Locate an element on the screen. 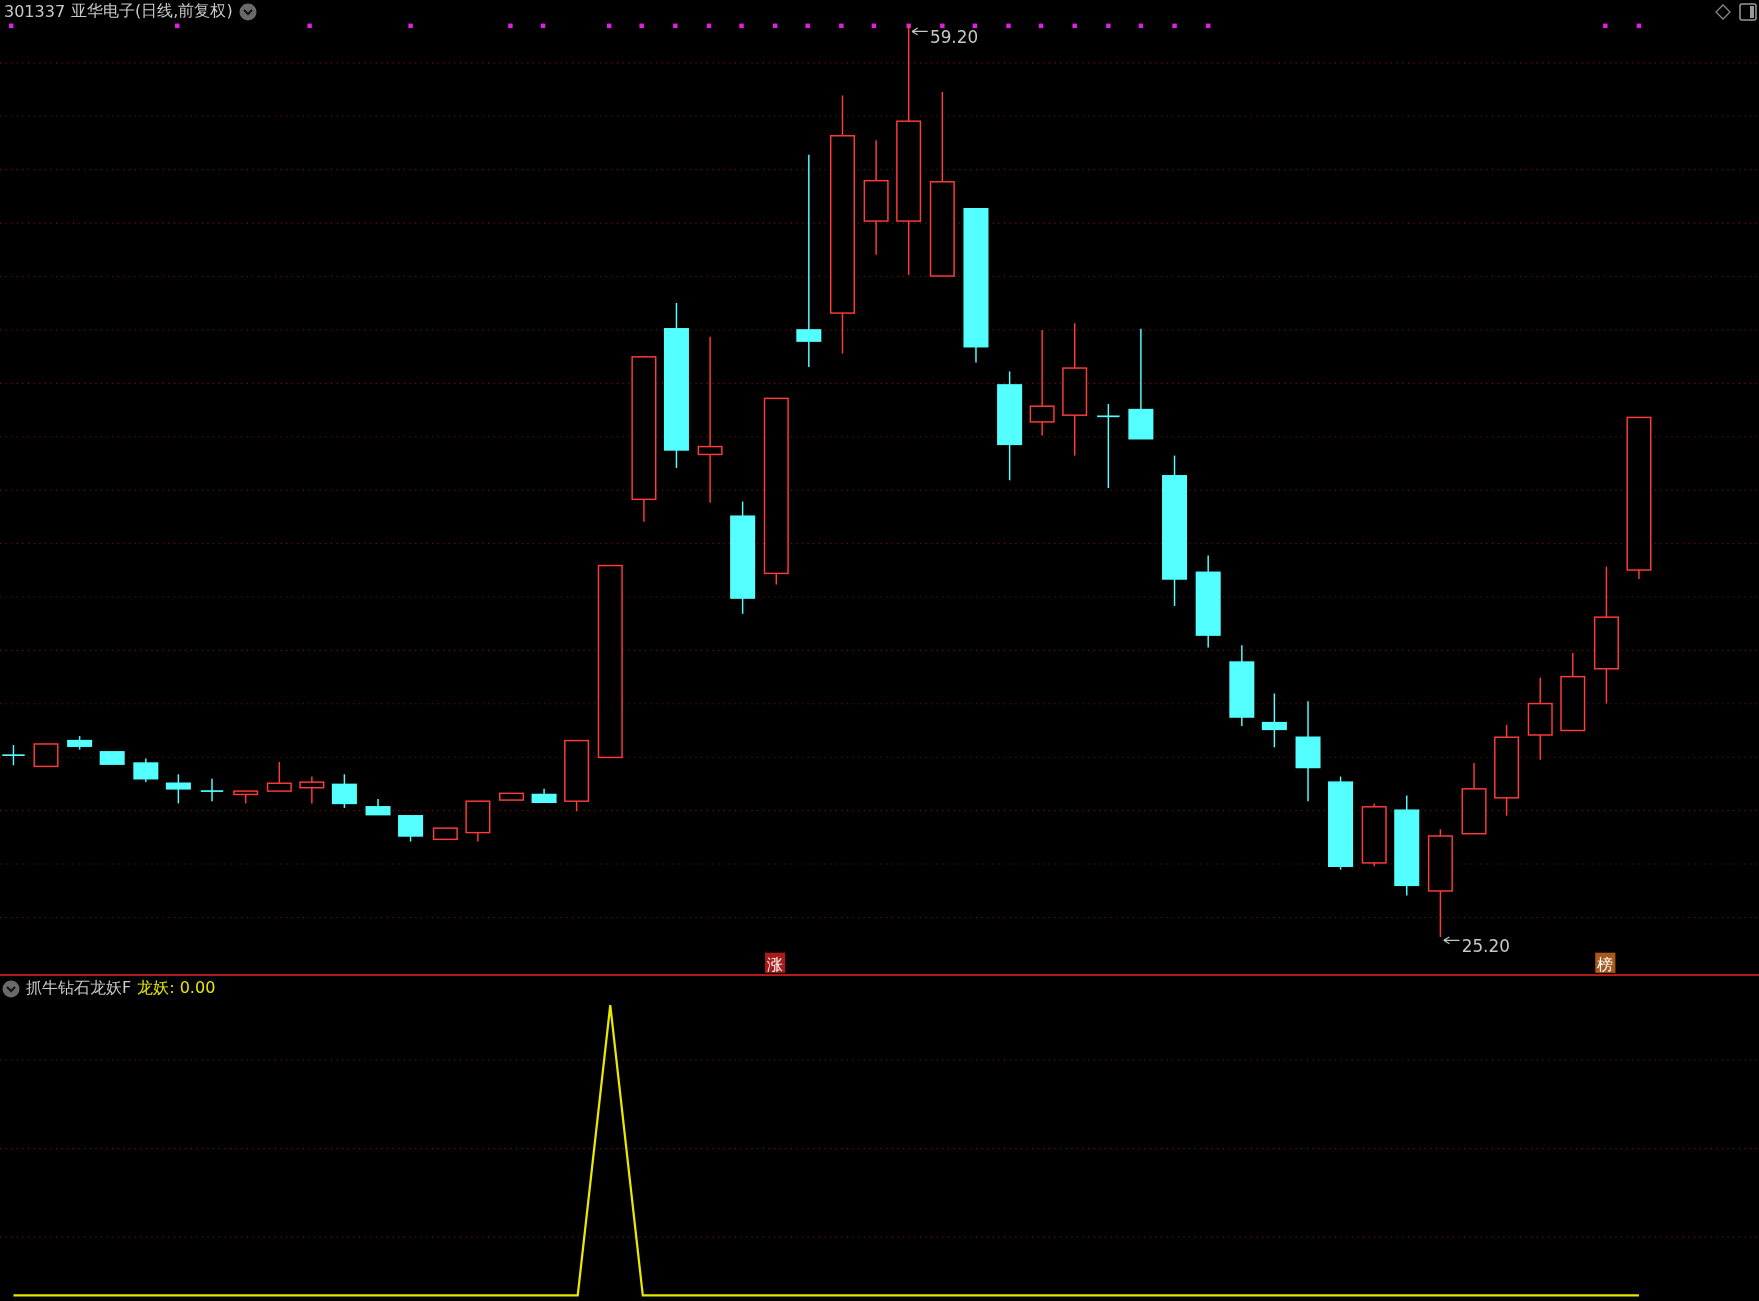 The height and width of the screenshot is (1301, 1759). indicator-value: 龙妖: 0.00 is located at coordinates (176, 988).